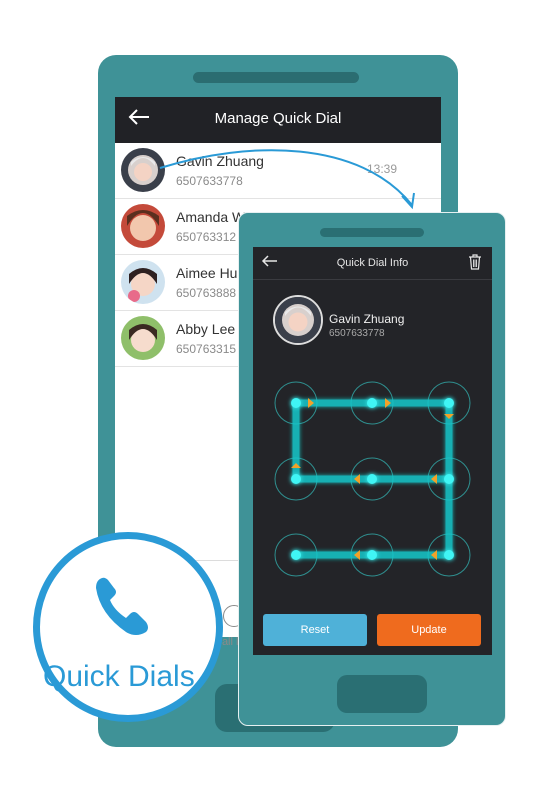  What do you see at coordinates (372, 232) in the screenshot?
I see `front-phone-speaker` at bounding box center [372, 232].